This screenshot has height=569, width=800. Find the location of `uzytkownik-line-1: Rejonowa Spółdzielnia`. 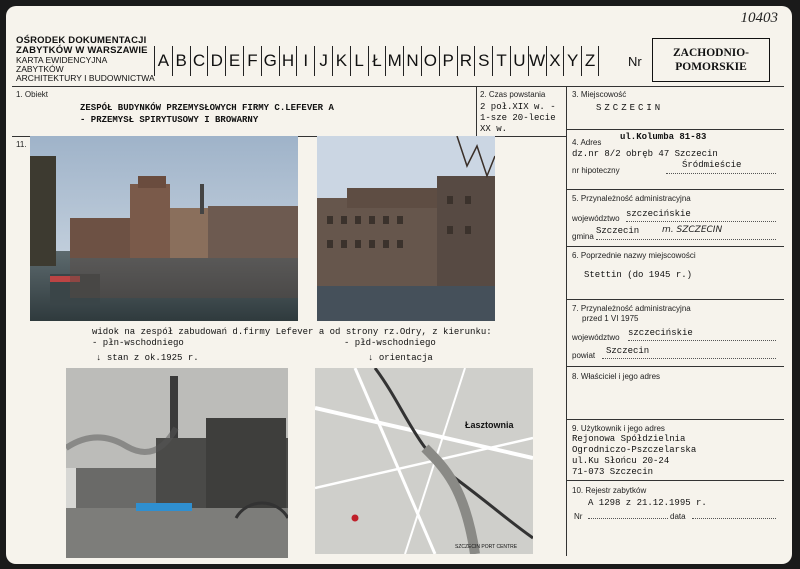

uzytkownik-line-1: Rejonowa Spółdzielnia is located at coordinates (629, 439).